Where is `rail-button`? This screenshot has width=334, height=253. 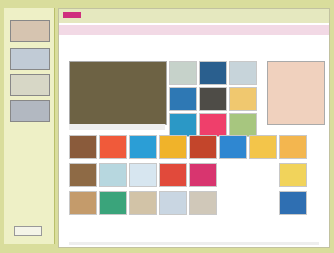
rail-button is located at coordinates (28, 231).